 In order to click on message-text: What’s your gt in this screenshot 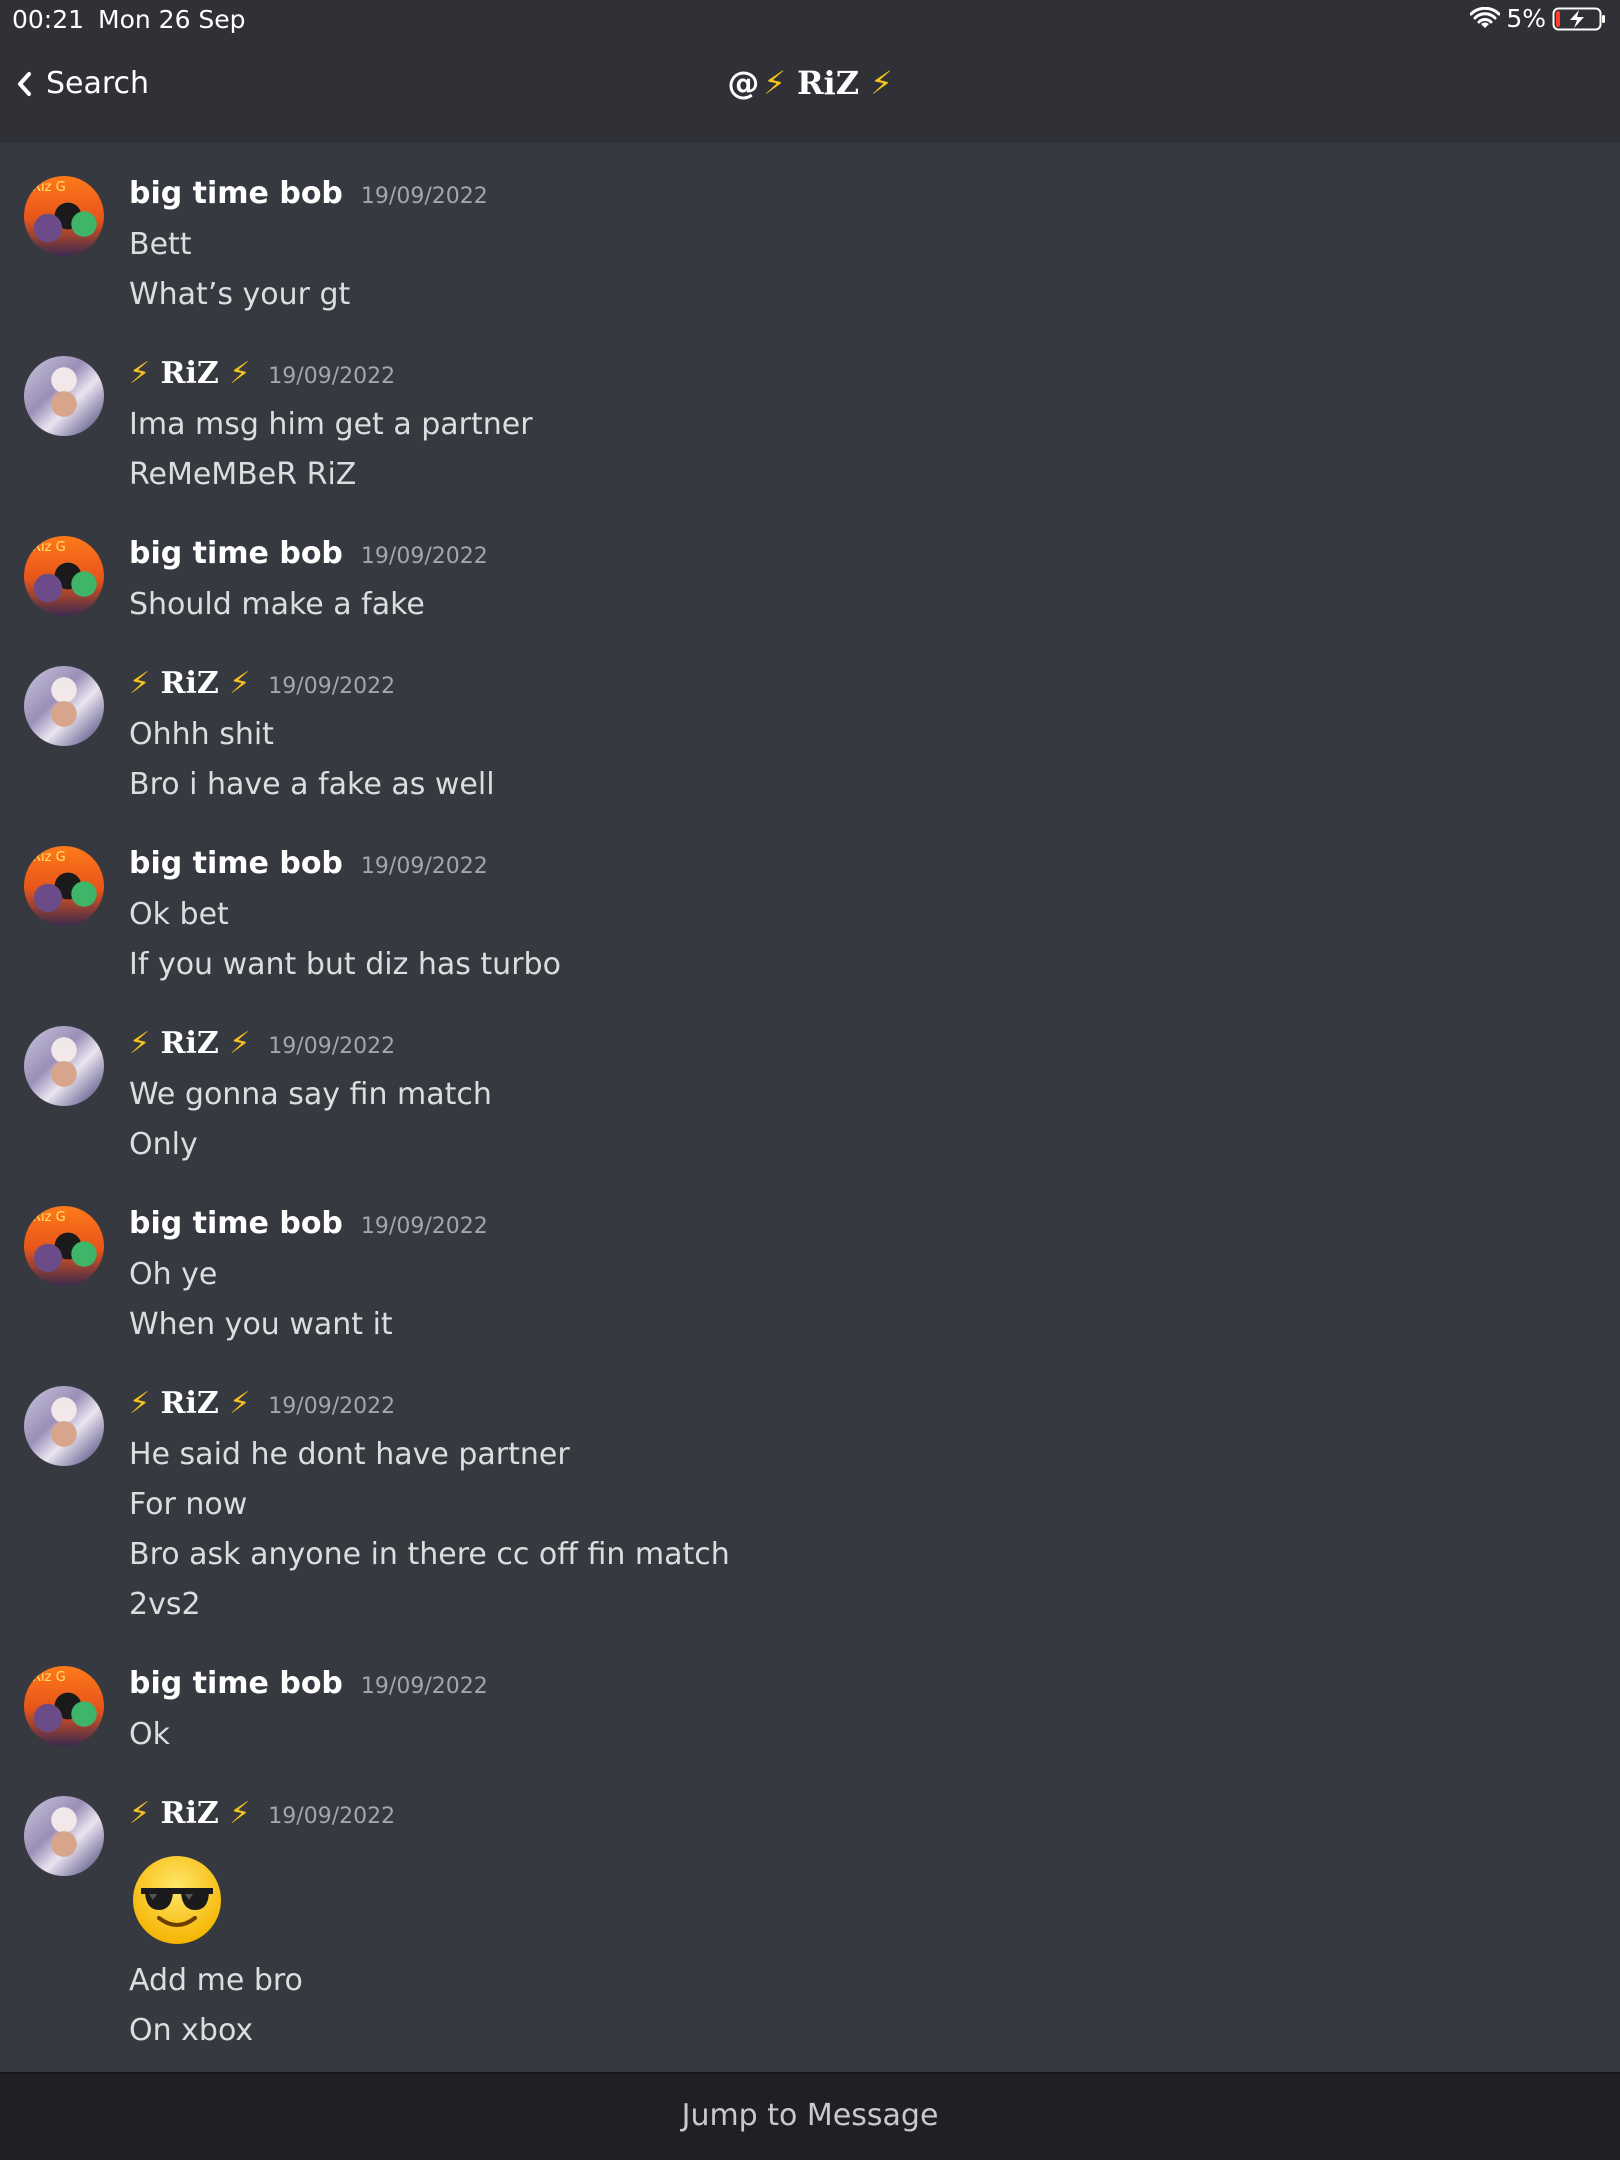, I will do `click(874, 295)`.